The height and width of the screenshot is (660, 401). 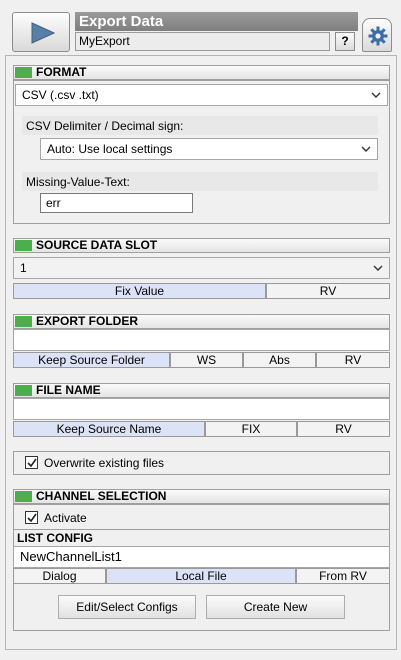 What do you see at coordinates (201, 557) in the screenshot?
I see `channel-list-field: NewChannelList1` at bounding box center [201, 557].